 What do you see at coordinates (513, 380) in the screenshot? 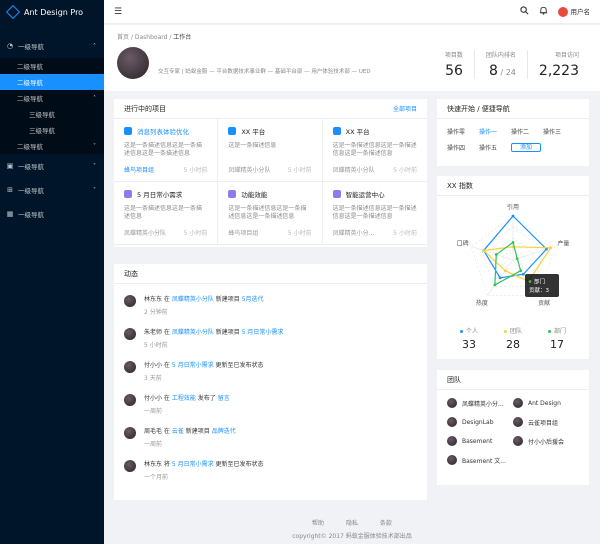
I see `card-title: 团队` at bounding box center [513, 380].